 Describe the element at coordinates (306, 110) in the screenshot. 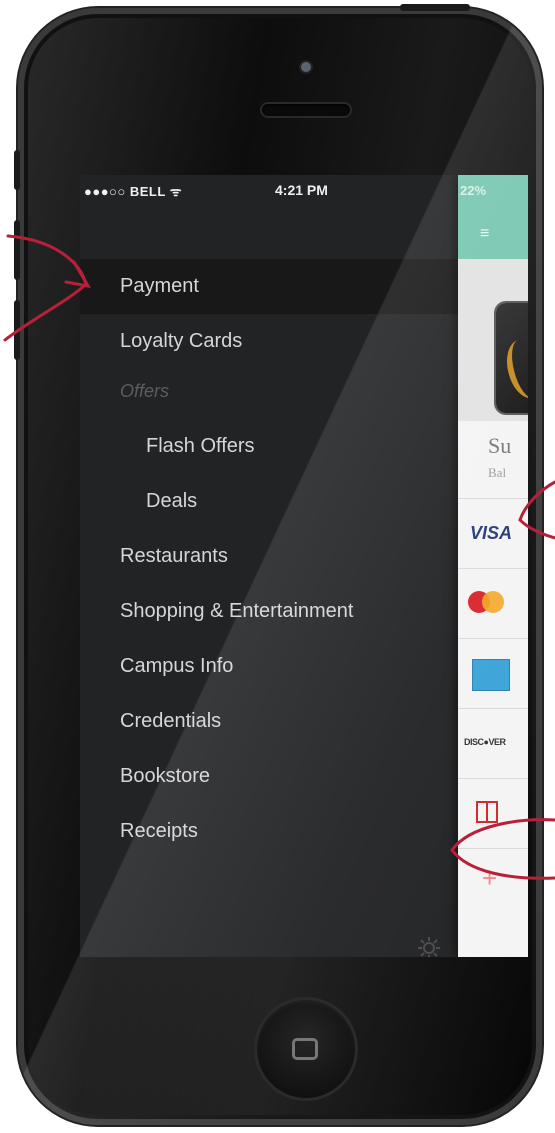

I see `earpiece-speaker` at that location.